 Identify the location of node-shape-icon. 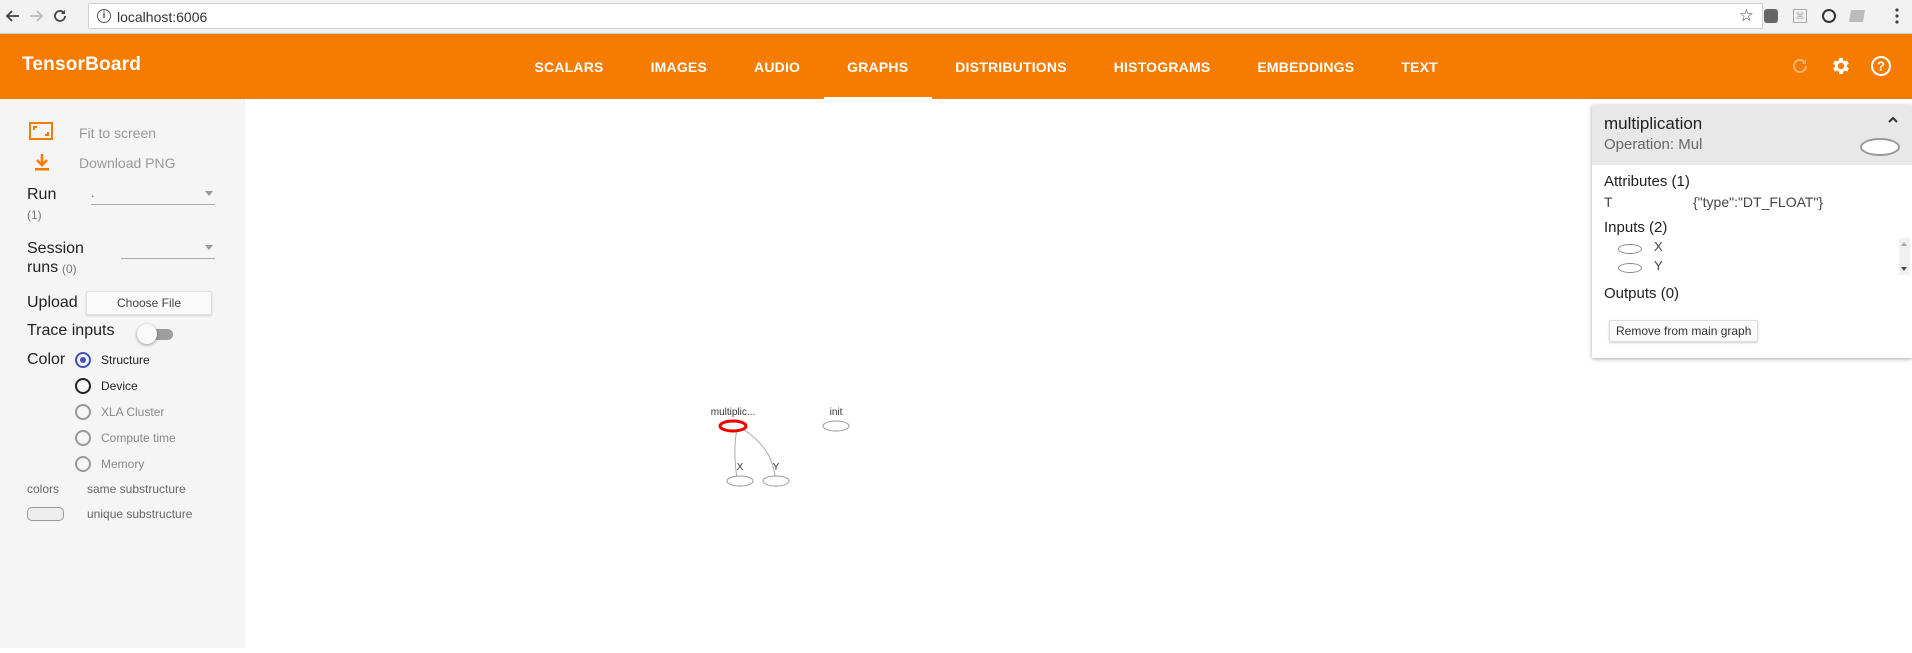
(1880, 147).